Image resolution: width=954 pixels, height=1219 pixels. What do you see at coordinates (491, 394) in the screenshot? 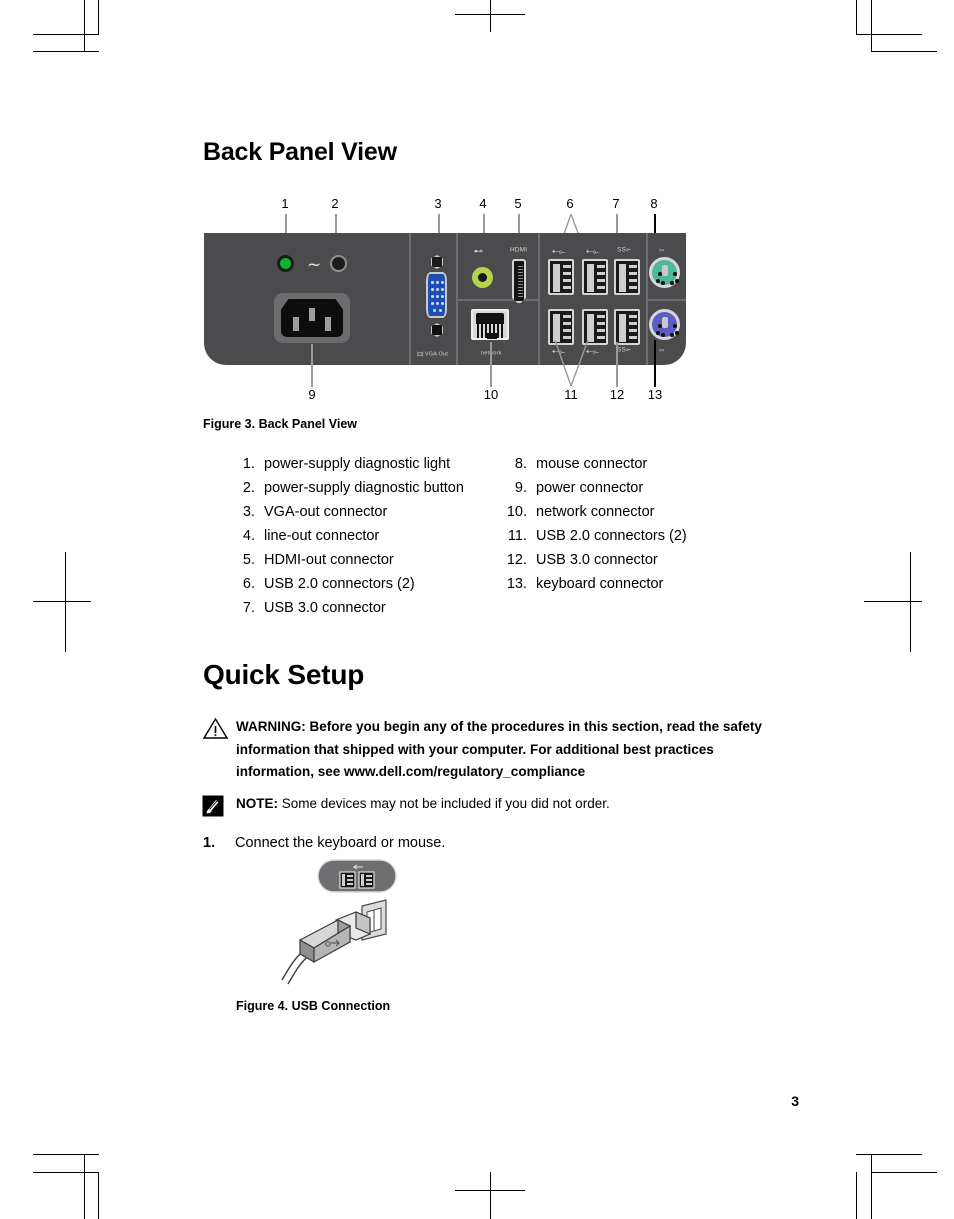
I see `callout-number-10: 10` at bounding box center [491, 394].